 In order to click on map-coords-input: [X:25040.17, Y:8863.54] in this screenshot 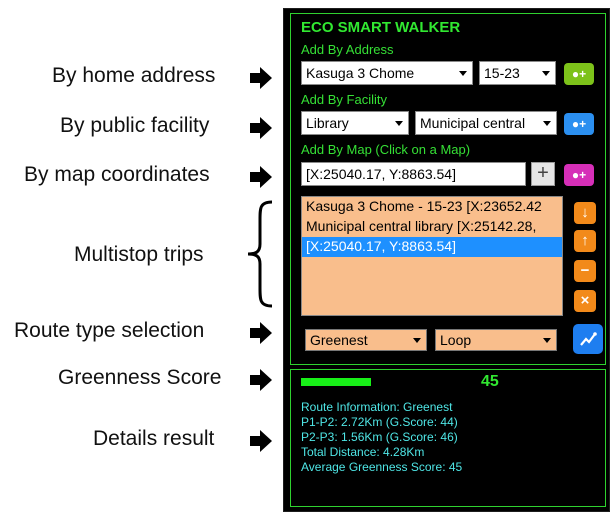, I will do `click(413, 174)`.